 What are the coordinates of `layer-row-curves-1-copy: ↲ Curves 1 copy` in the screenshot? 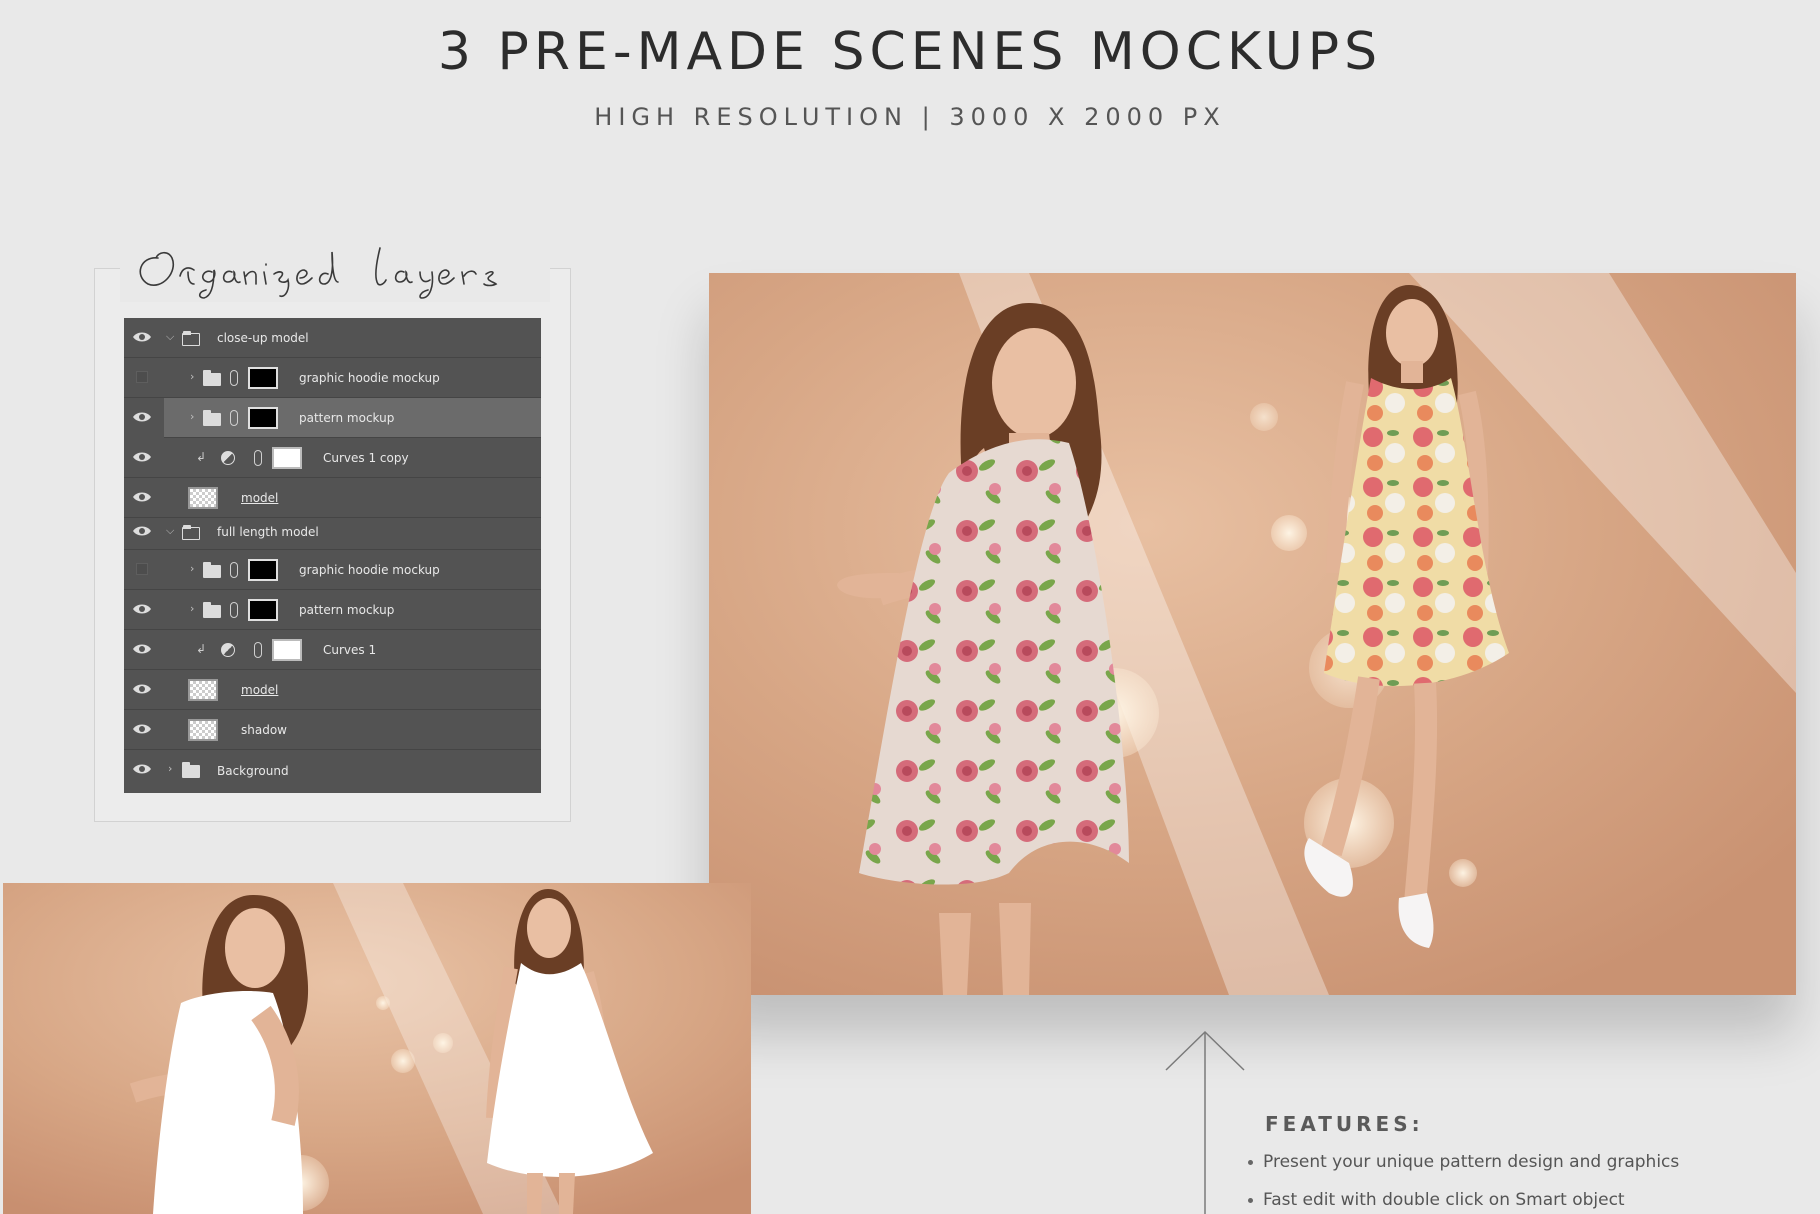 It's located at (332, 458).